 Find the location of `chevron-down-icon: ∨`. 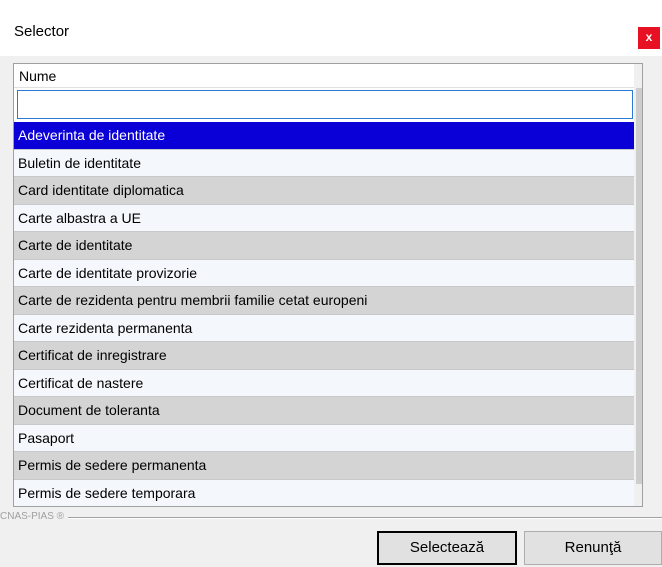

chevron-down-icon: ∨ is located at coordinates (638, 496).